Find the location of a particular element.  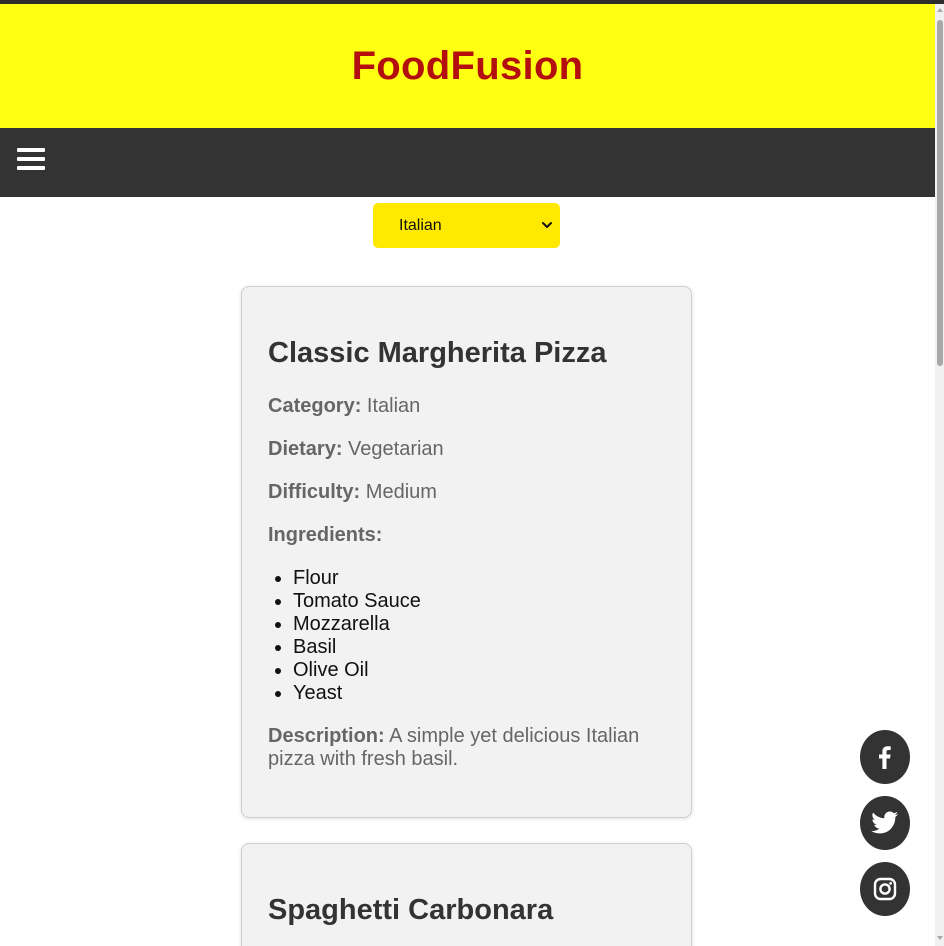

recipe-difficulty: Difficulty: Medium is located at coordinates (352, 492).